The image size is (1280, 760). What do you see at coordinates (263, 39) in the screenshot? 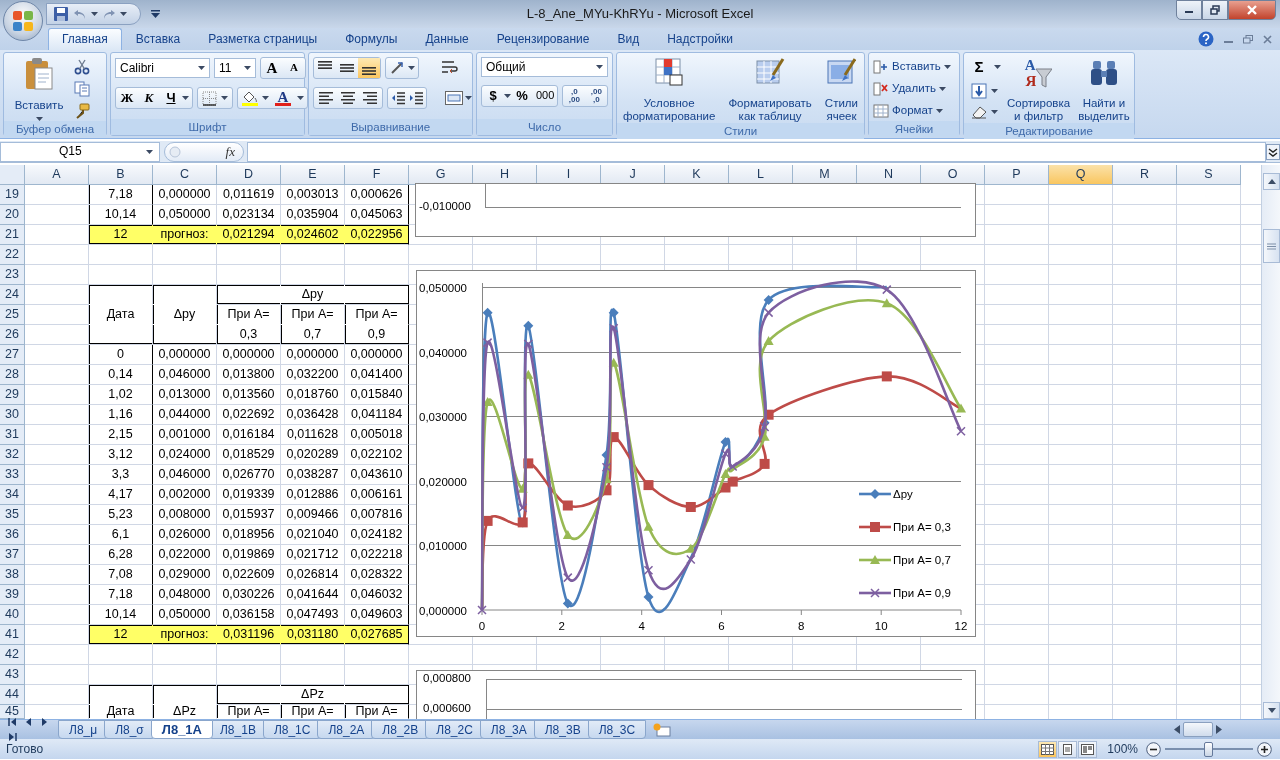
I see `ribbon-tab: Разметка страницы` at bounding box center [263, 39].